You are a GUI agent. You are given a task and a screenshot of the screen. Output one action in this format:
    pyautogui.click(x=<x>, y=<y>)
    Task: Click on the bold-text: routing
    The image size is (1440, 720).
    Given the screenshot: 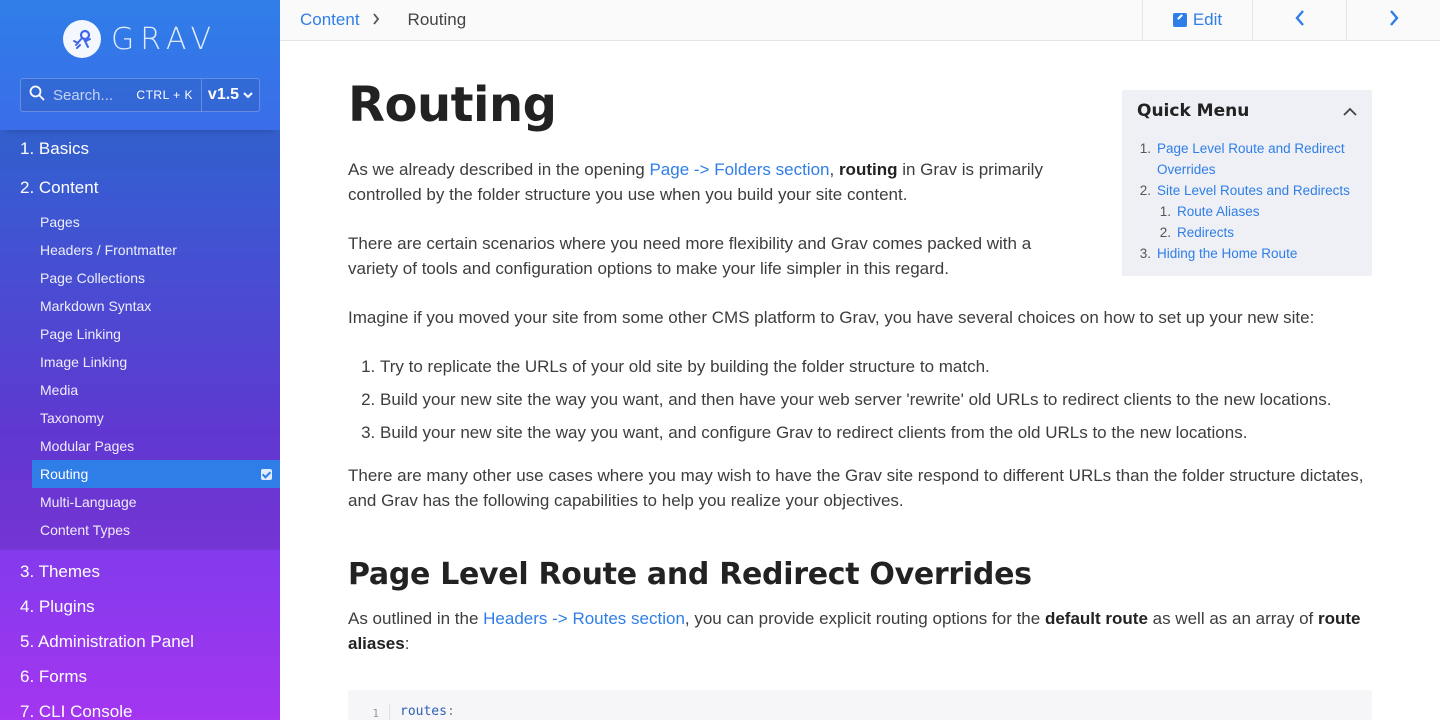 What is the action you would take?
    pyautogui.click(x=868, y=169)
    